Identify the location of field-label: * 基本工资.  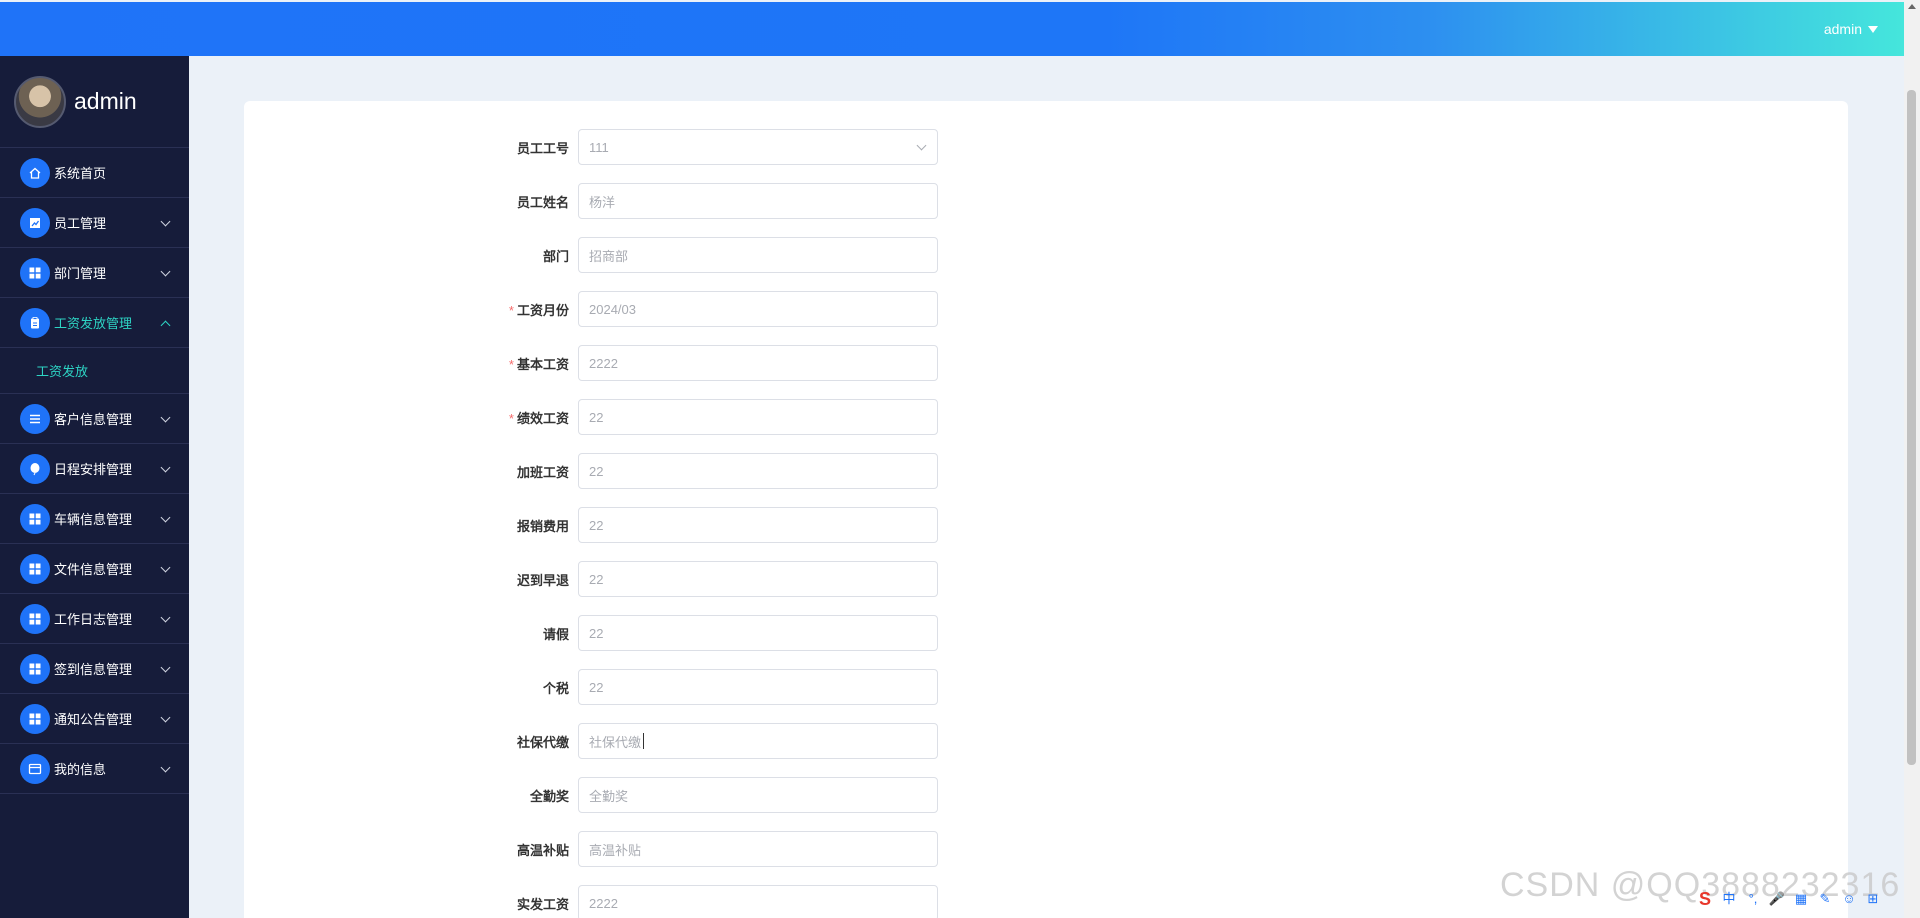
(411, 363).